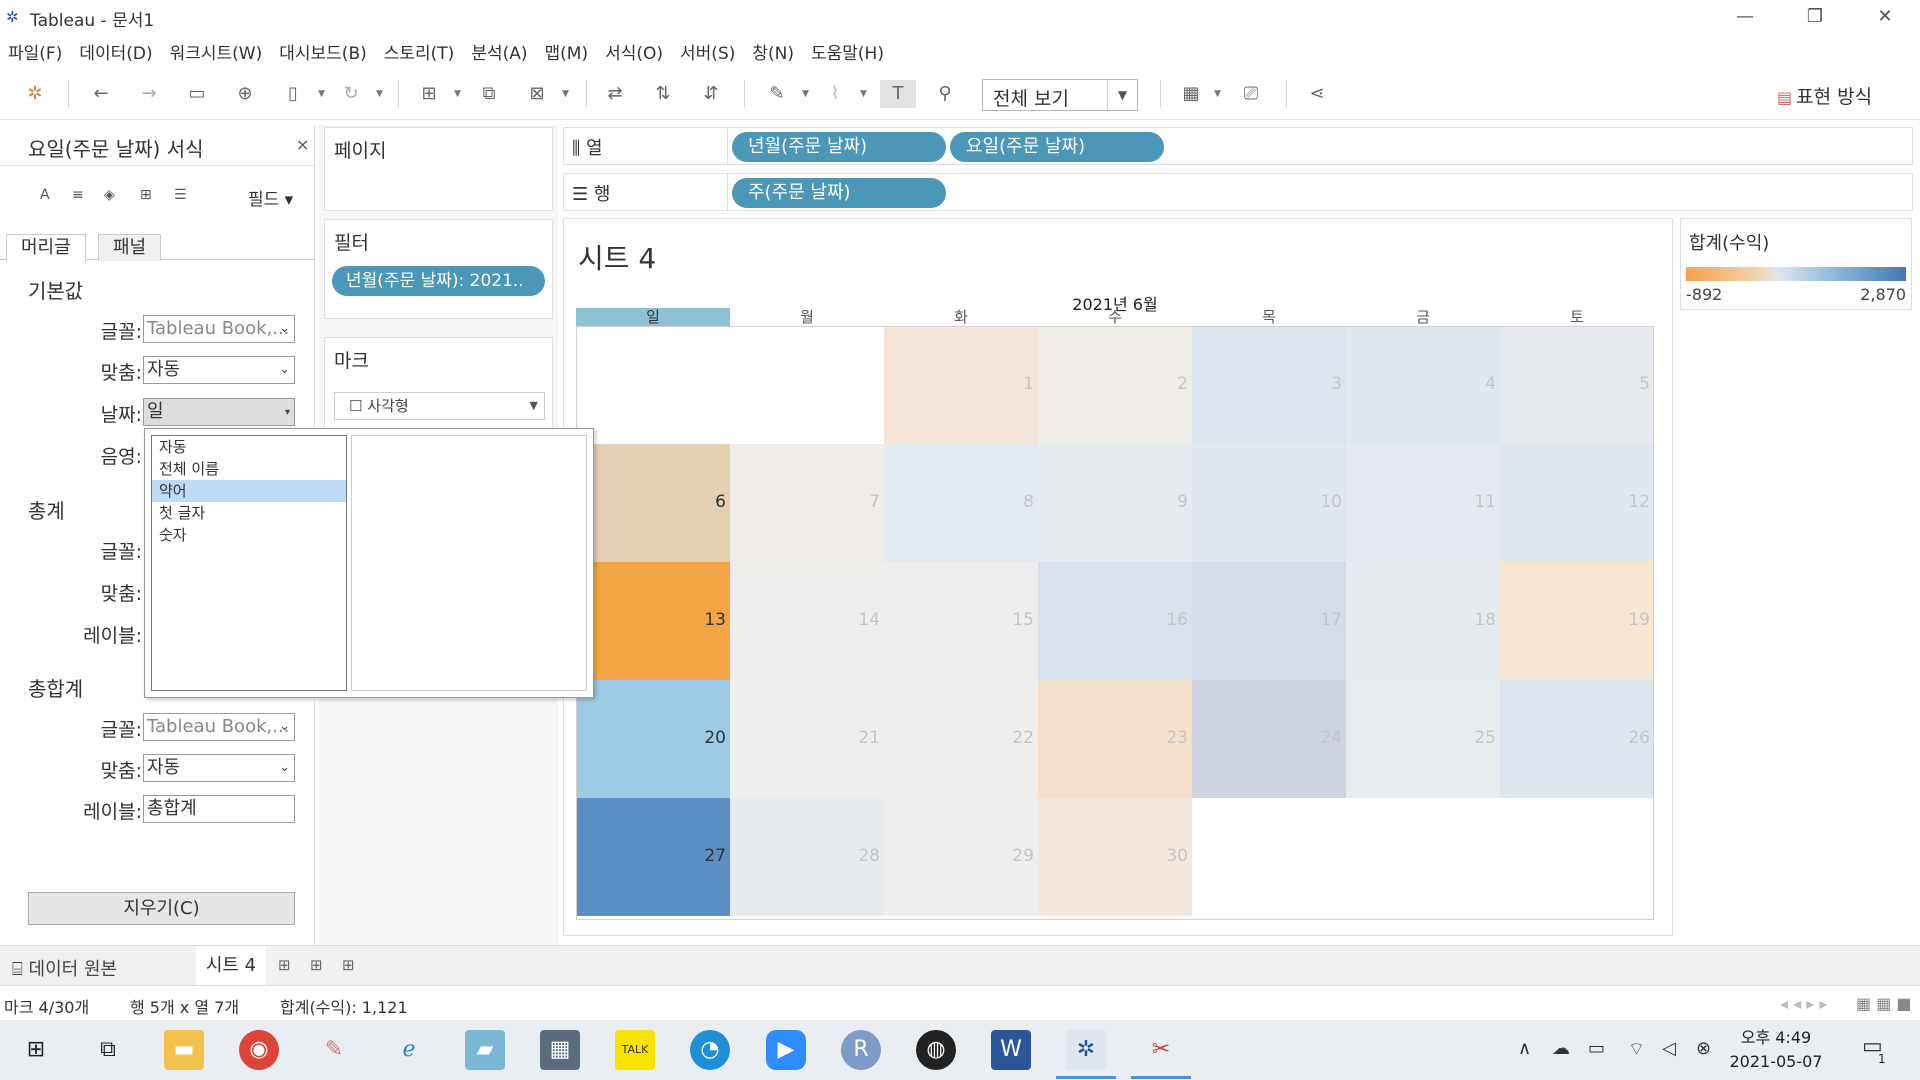 Image resolution: width=1920 pixels, height=1080 pixels. I want to click on cards-dropdown-icon: ▼, so click(1217, 94).